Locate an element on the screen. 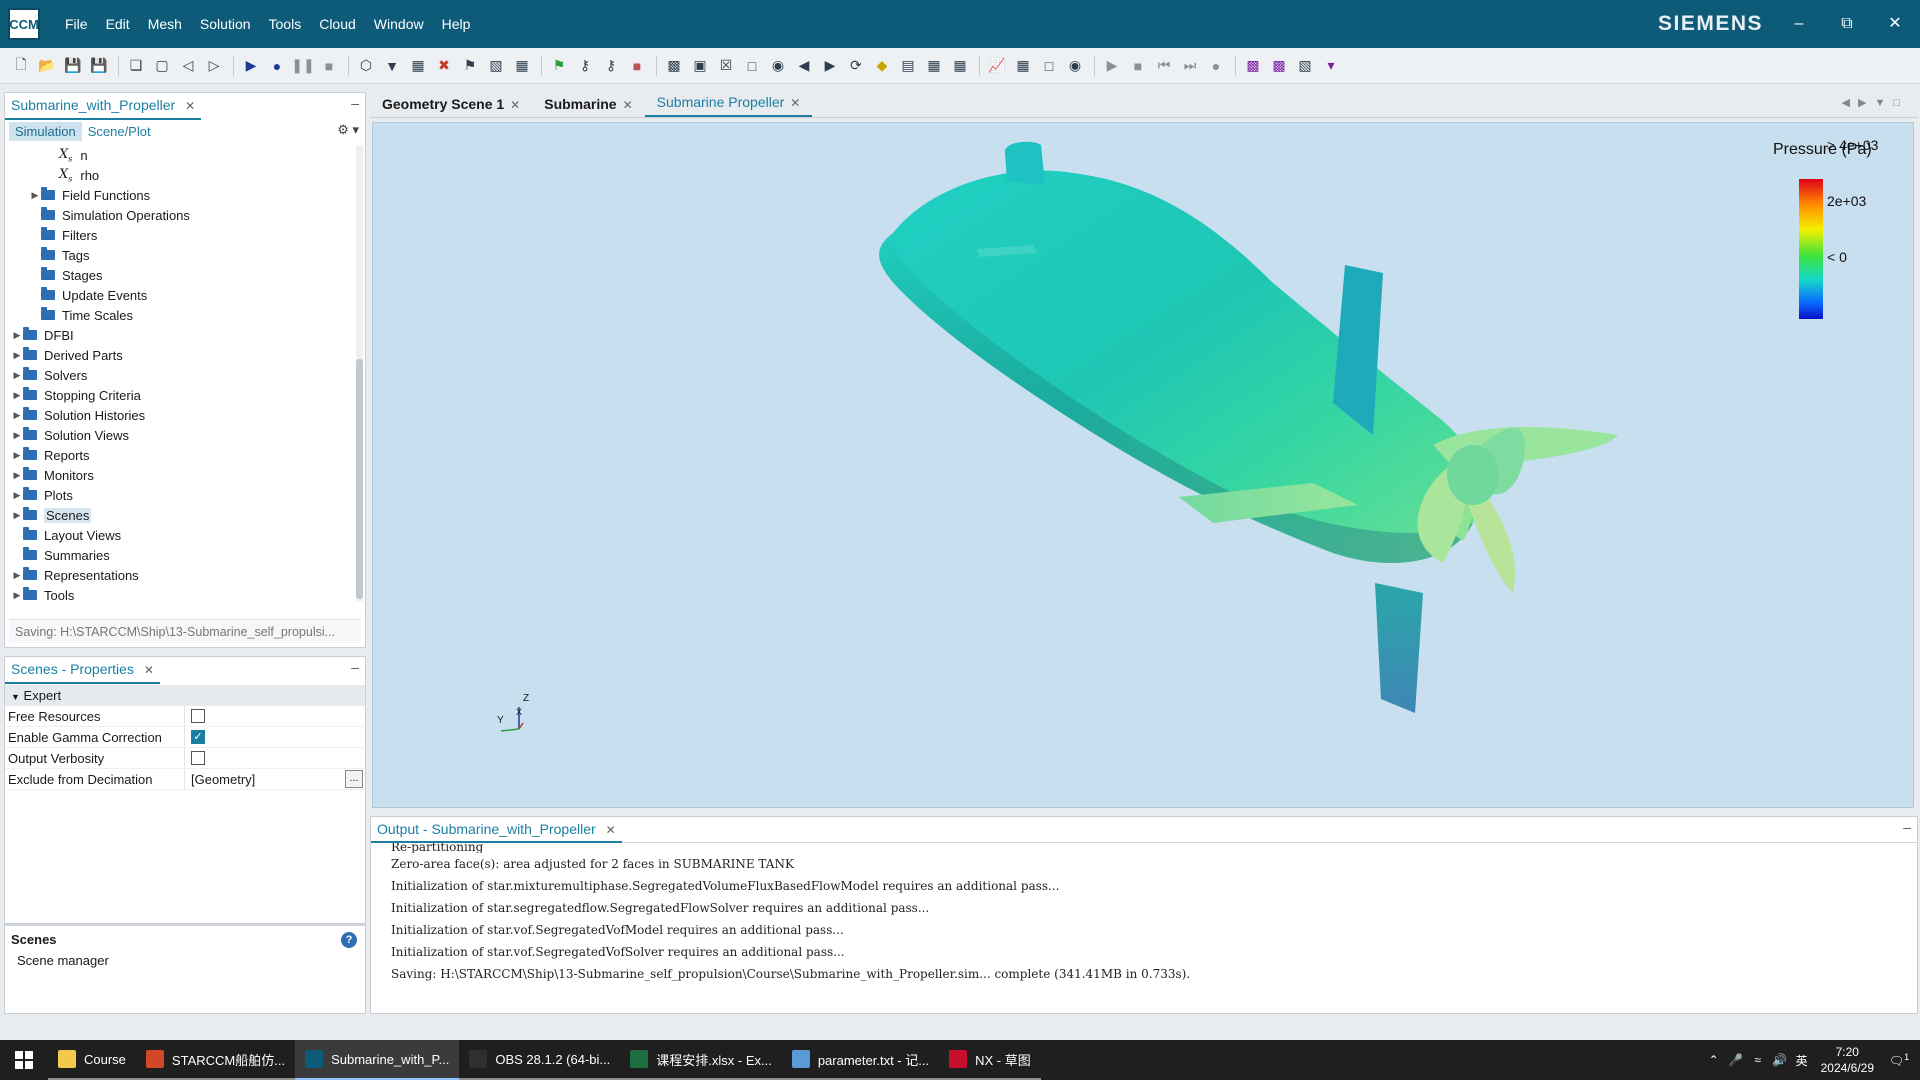 The height and width of the screenshot is (1080, 1920). save-all-icon: 💾 is located at coordinates (99, 66).